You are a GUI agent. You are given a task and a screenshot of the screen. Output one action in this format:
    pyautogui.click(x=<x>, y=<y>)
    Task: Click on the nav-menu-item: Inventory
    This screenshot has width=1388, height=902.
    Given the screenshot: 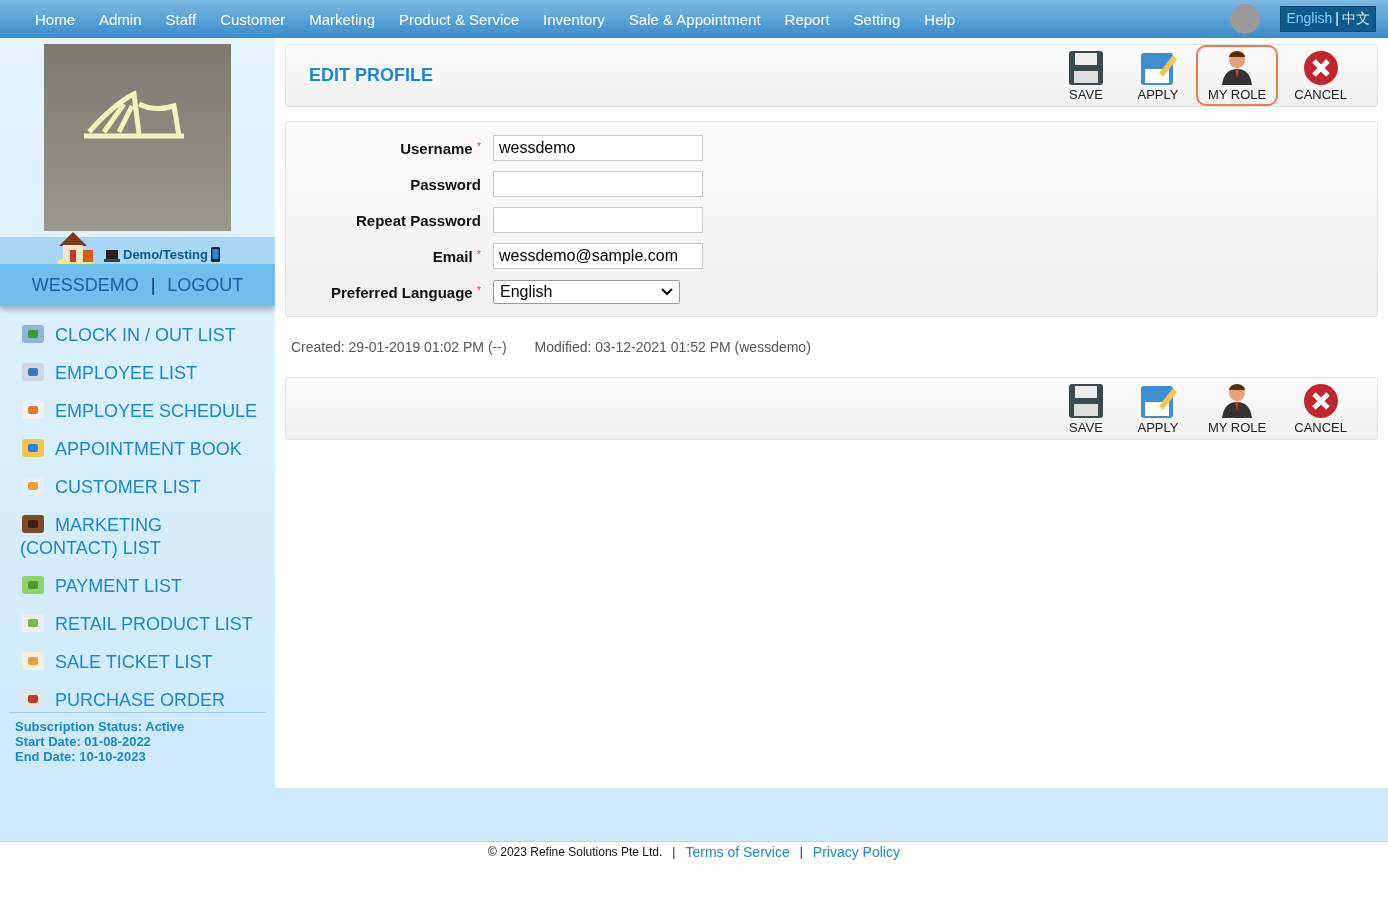 What is the action you would take?
    pyautogui.click(x=574, y=19)
    